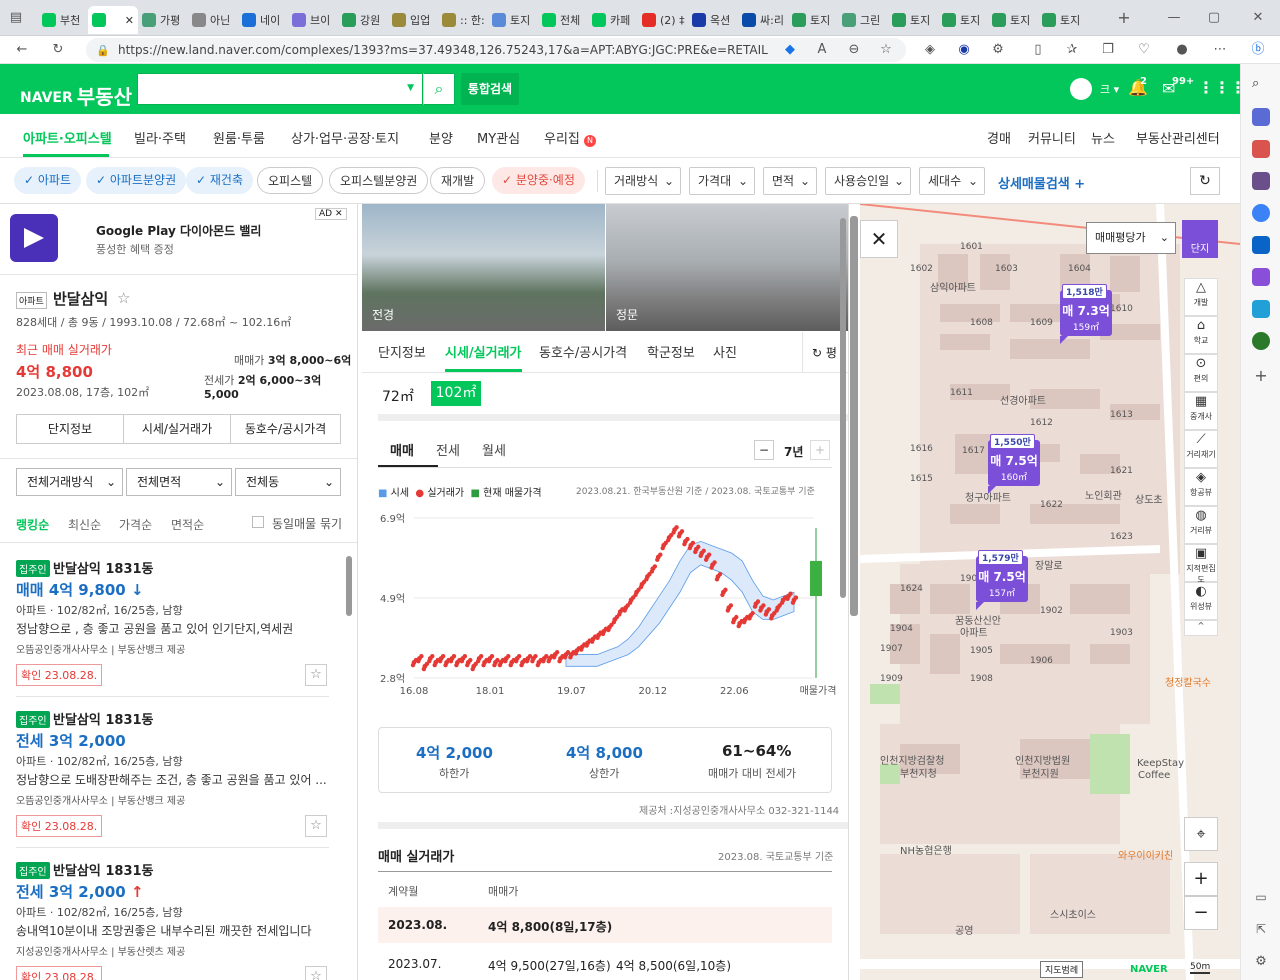 The width and height of the screenshot is (1280, 980). I want to click on map-place-label: 스시초이스, so click(1073, 913).